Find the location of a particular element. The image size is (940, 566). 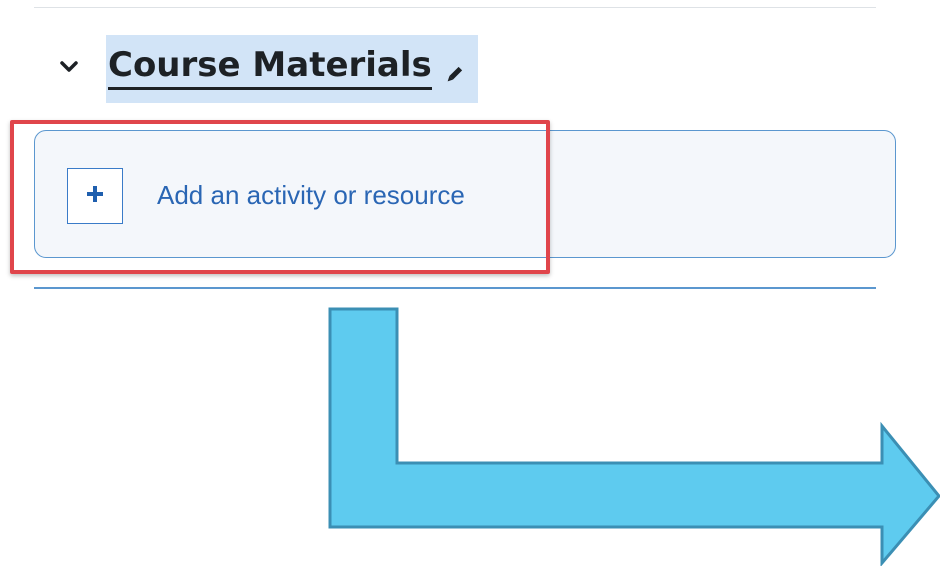

section-title-link: Course Materials is located at coordinates (292, 69).